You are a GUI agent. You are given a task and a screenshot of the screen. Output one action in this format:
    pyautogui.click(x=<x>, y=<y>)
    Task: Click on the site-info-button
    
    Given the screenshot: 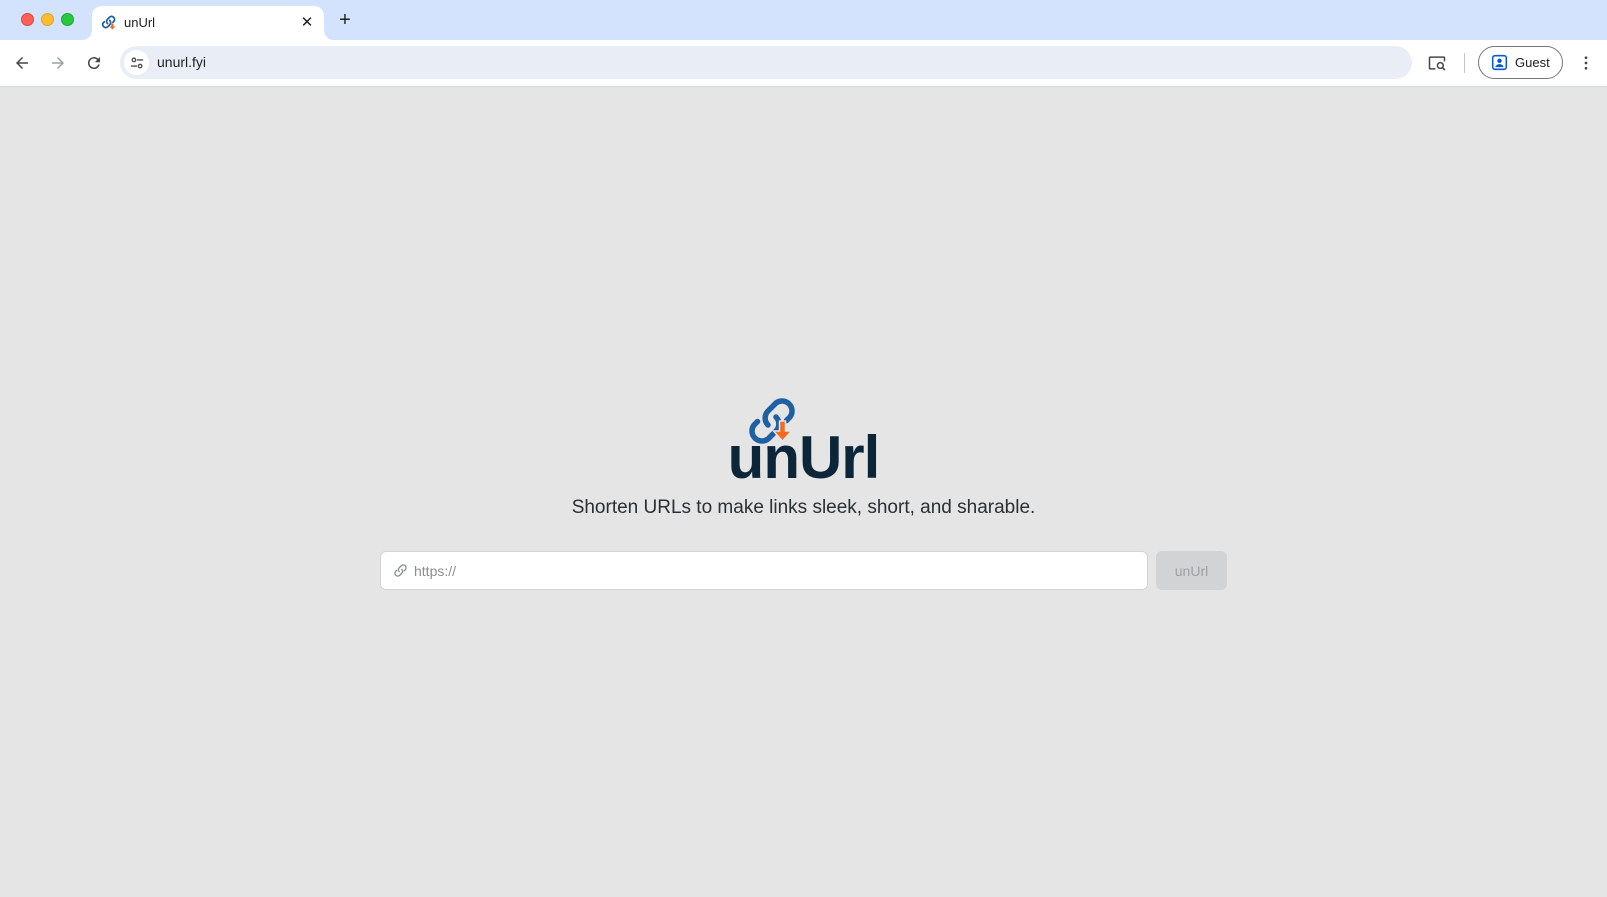 What is the action you would take?
    pyautogui.click(x=136, y=62)
    